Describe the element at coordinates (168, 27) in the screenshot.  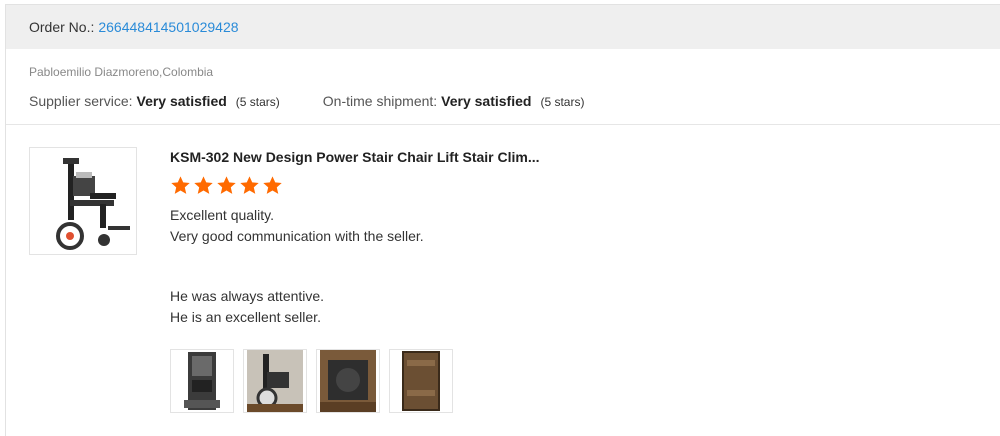
I see `order-number-link: 266448414501029428` at that location.